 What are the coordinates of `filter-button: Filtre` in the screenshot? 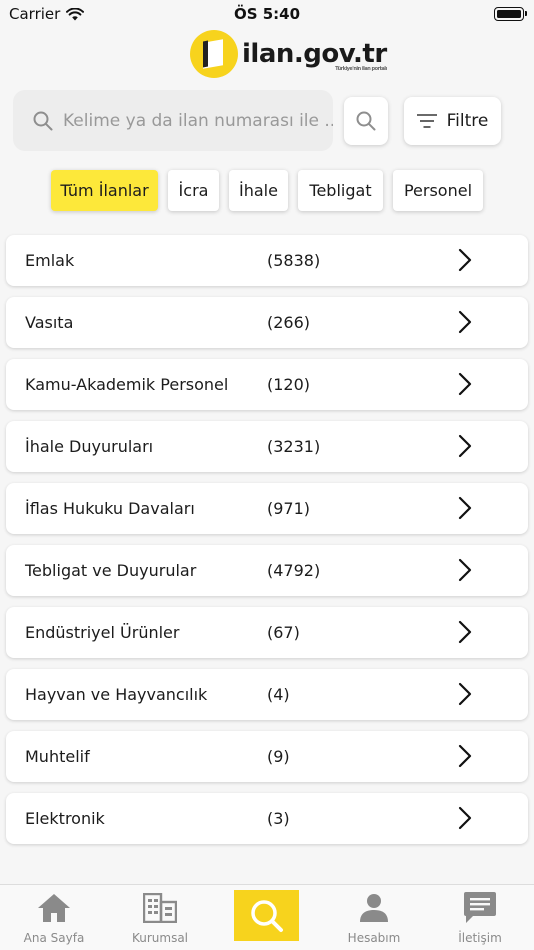 It's located at (452, 121).